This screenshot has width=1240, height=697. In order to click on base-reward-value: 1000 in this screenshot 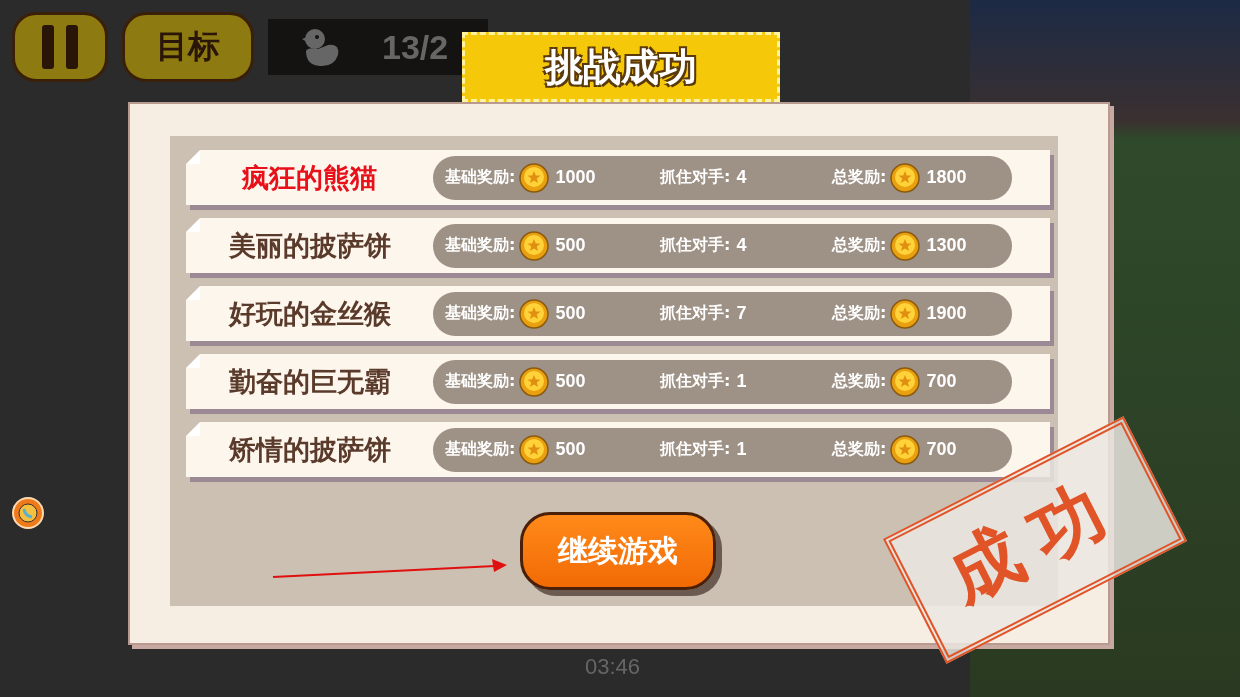, I will do `click(575, 177)`.